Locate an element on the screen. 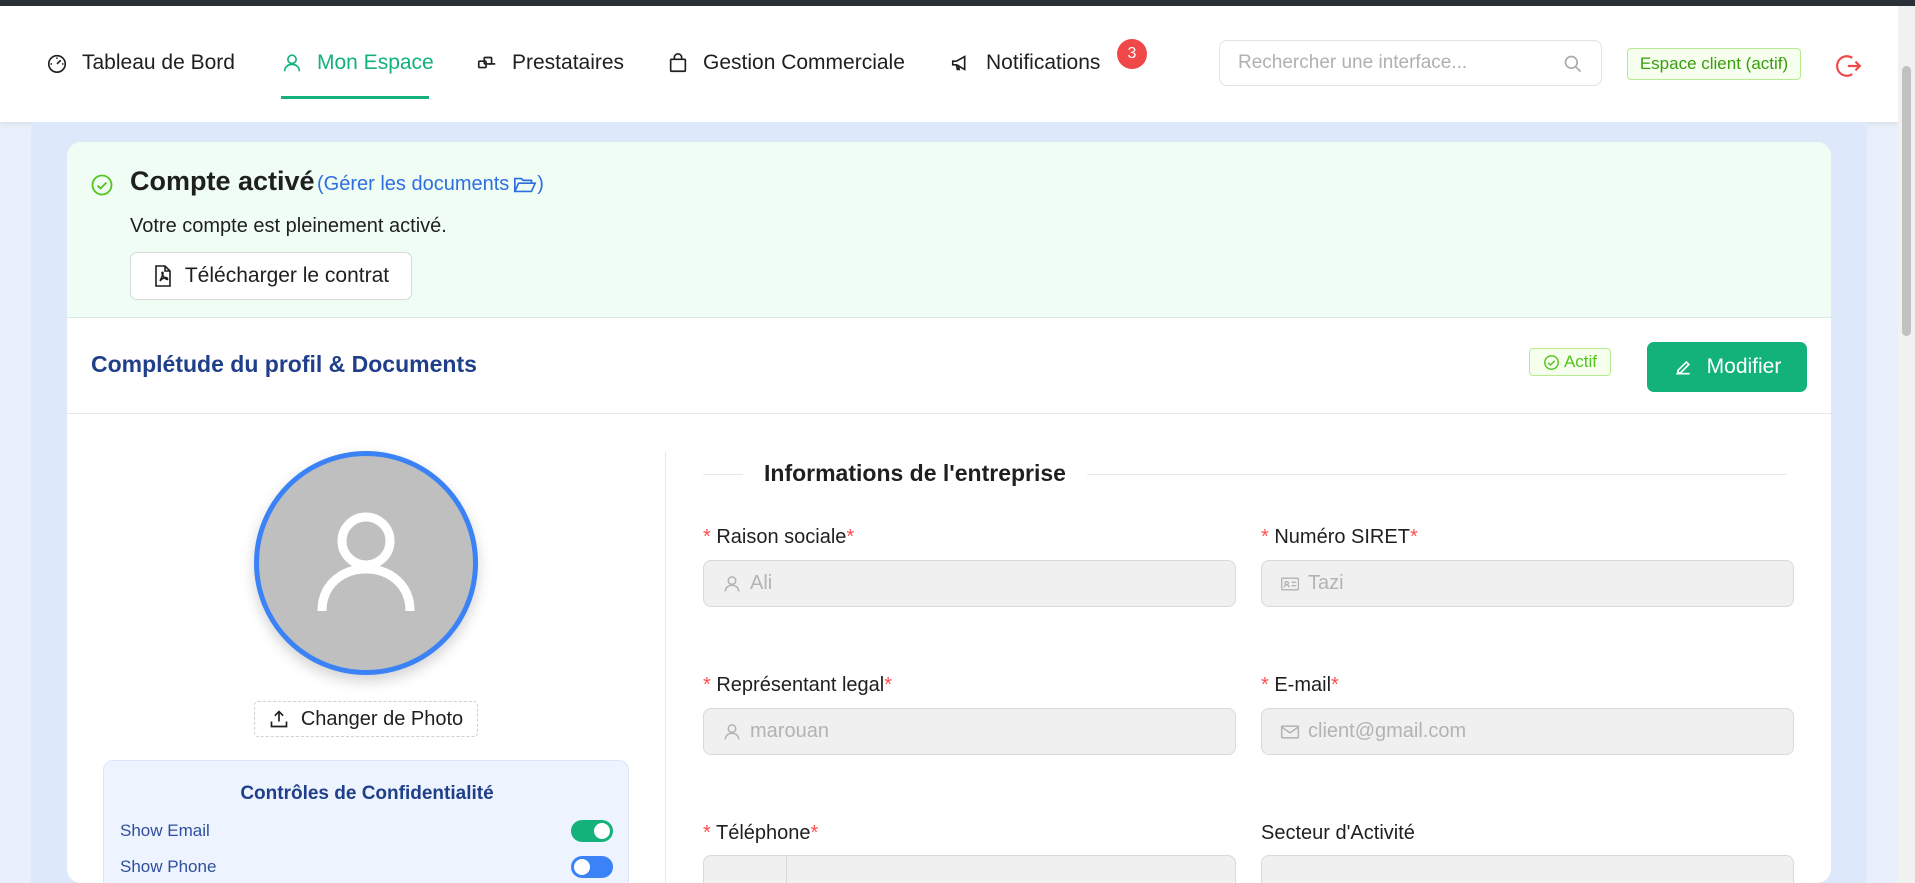  column-divider is located at coordinates (665, 667).